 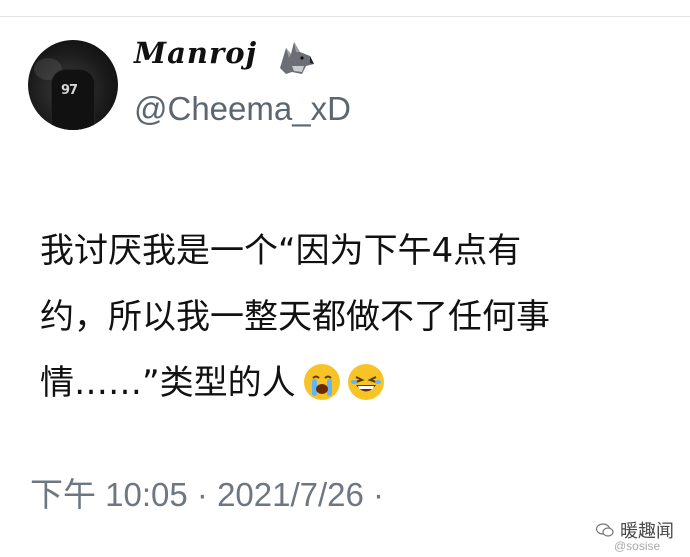 What do you see at coordinates (69, 90) in the screenshot?
I see `avatar-jersey-number: 97` at bounding box center [69, 90].